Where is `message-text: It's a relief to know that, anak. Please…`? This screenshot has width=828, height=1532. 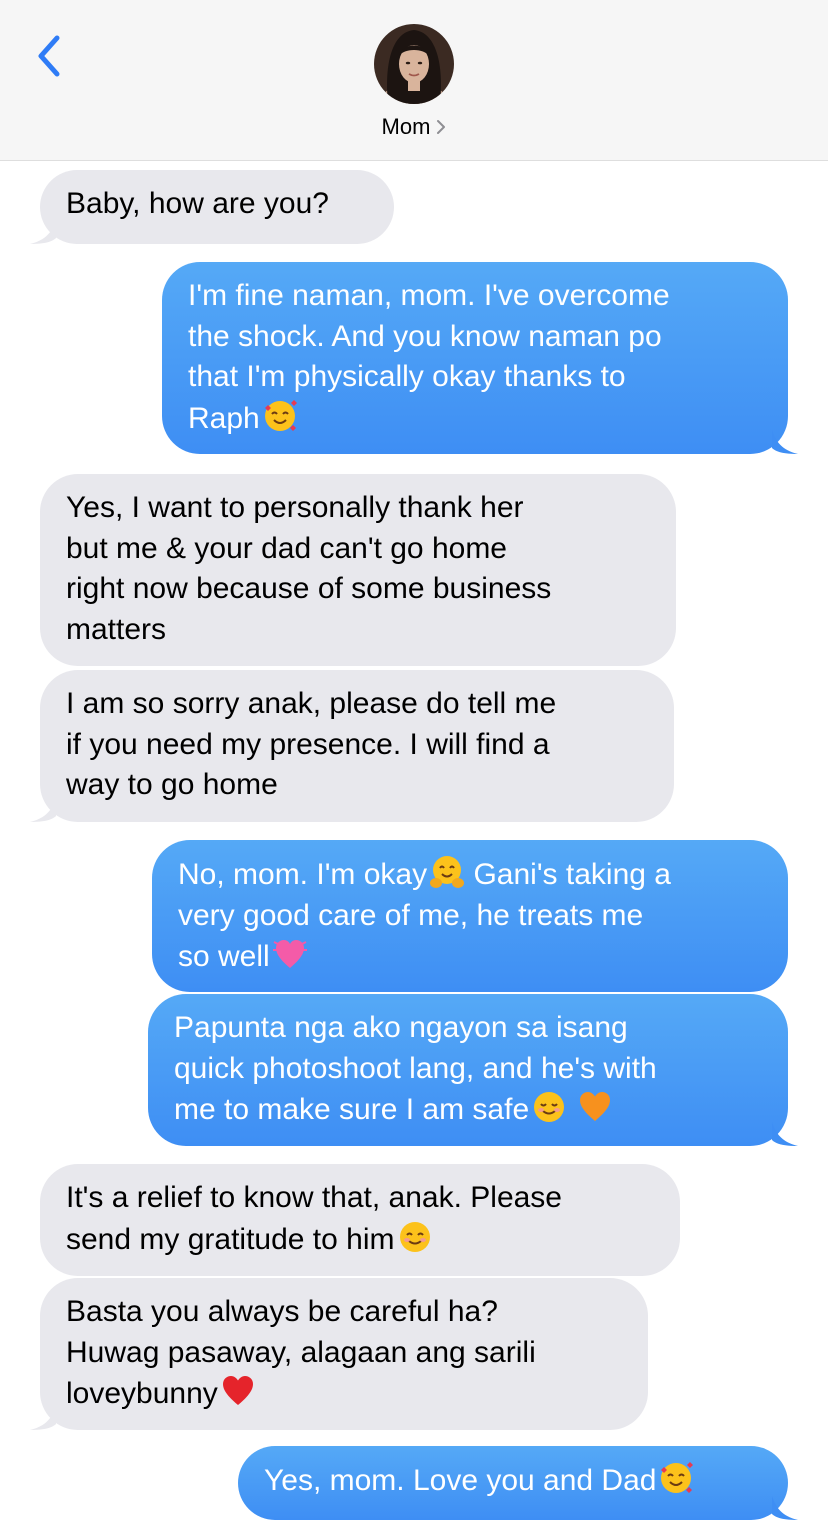 message-text: It's a relief to know that, anak. Please… is located at coordinates (314, 1218).